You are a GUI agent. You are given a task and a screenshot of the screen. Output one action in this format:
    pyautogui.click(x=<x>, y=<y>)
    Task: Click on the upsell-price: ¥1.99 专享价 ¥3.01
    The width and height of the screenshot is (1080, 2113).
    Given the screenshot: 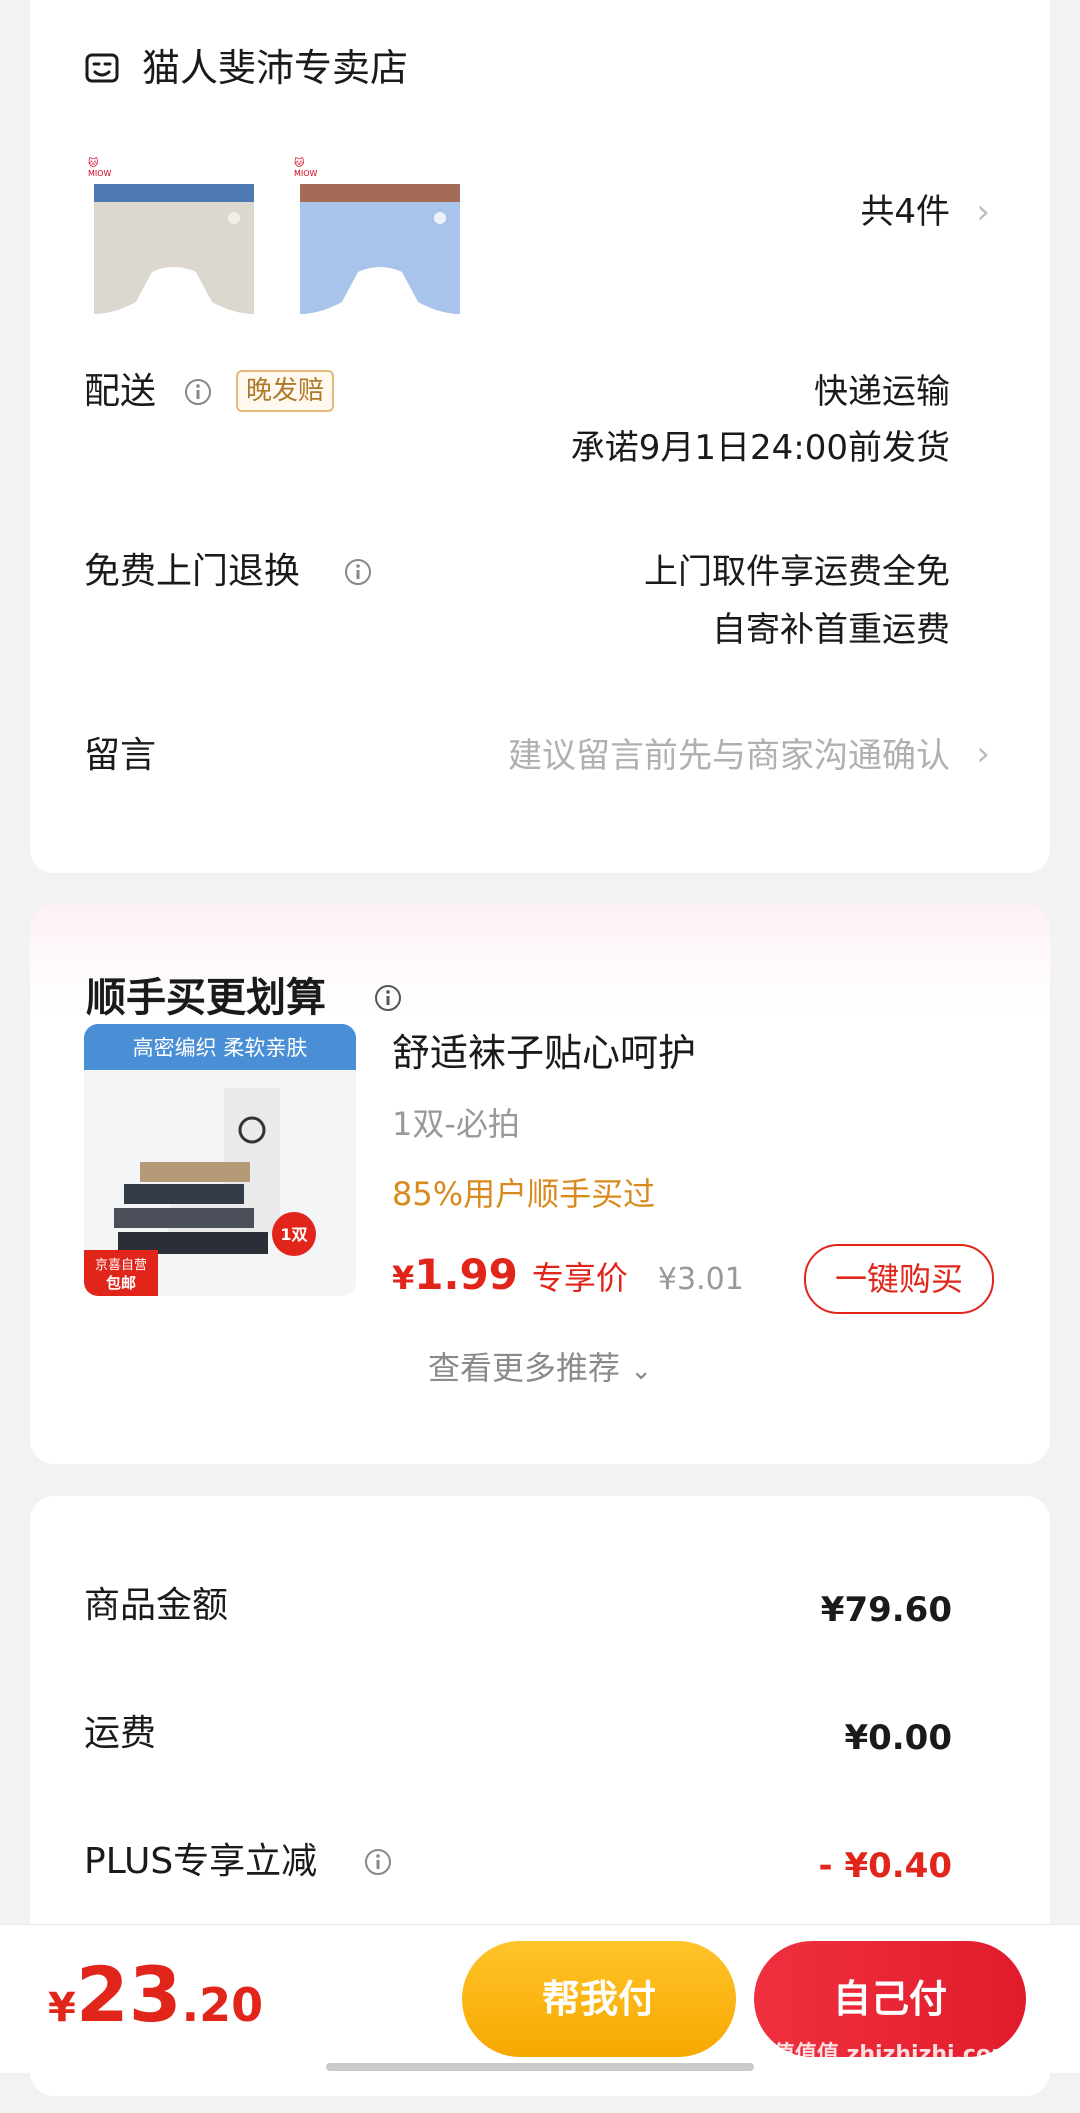 What is the action you would take?
    pyautogui.click(x=568, y=1279)
    